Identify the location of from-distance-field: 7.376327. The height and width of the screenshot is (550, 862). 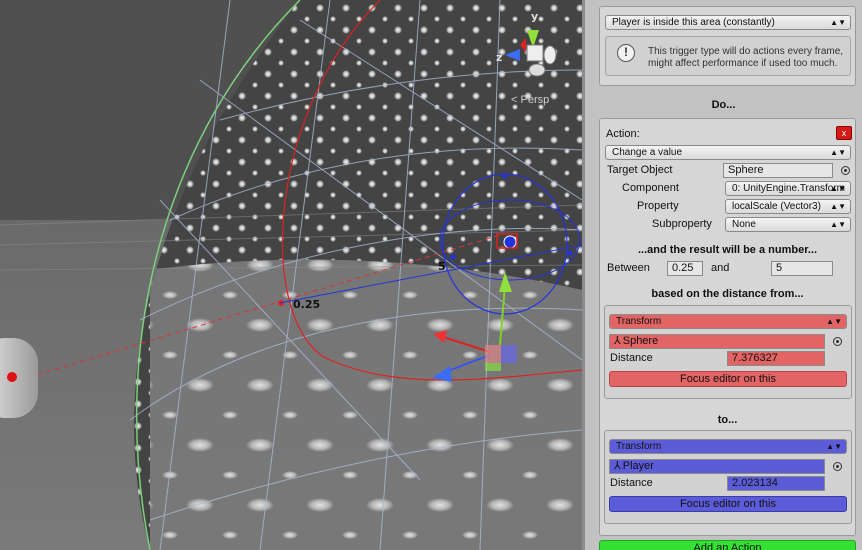
(776, 358).